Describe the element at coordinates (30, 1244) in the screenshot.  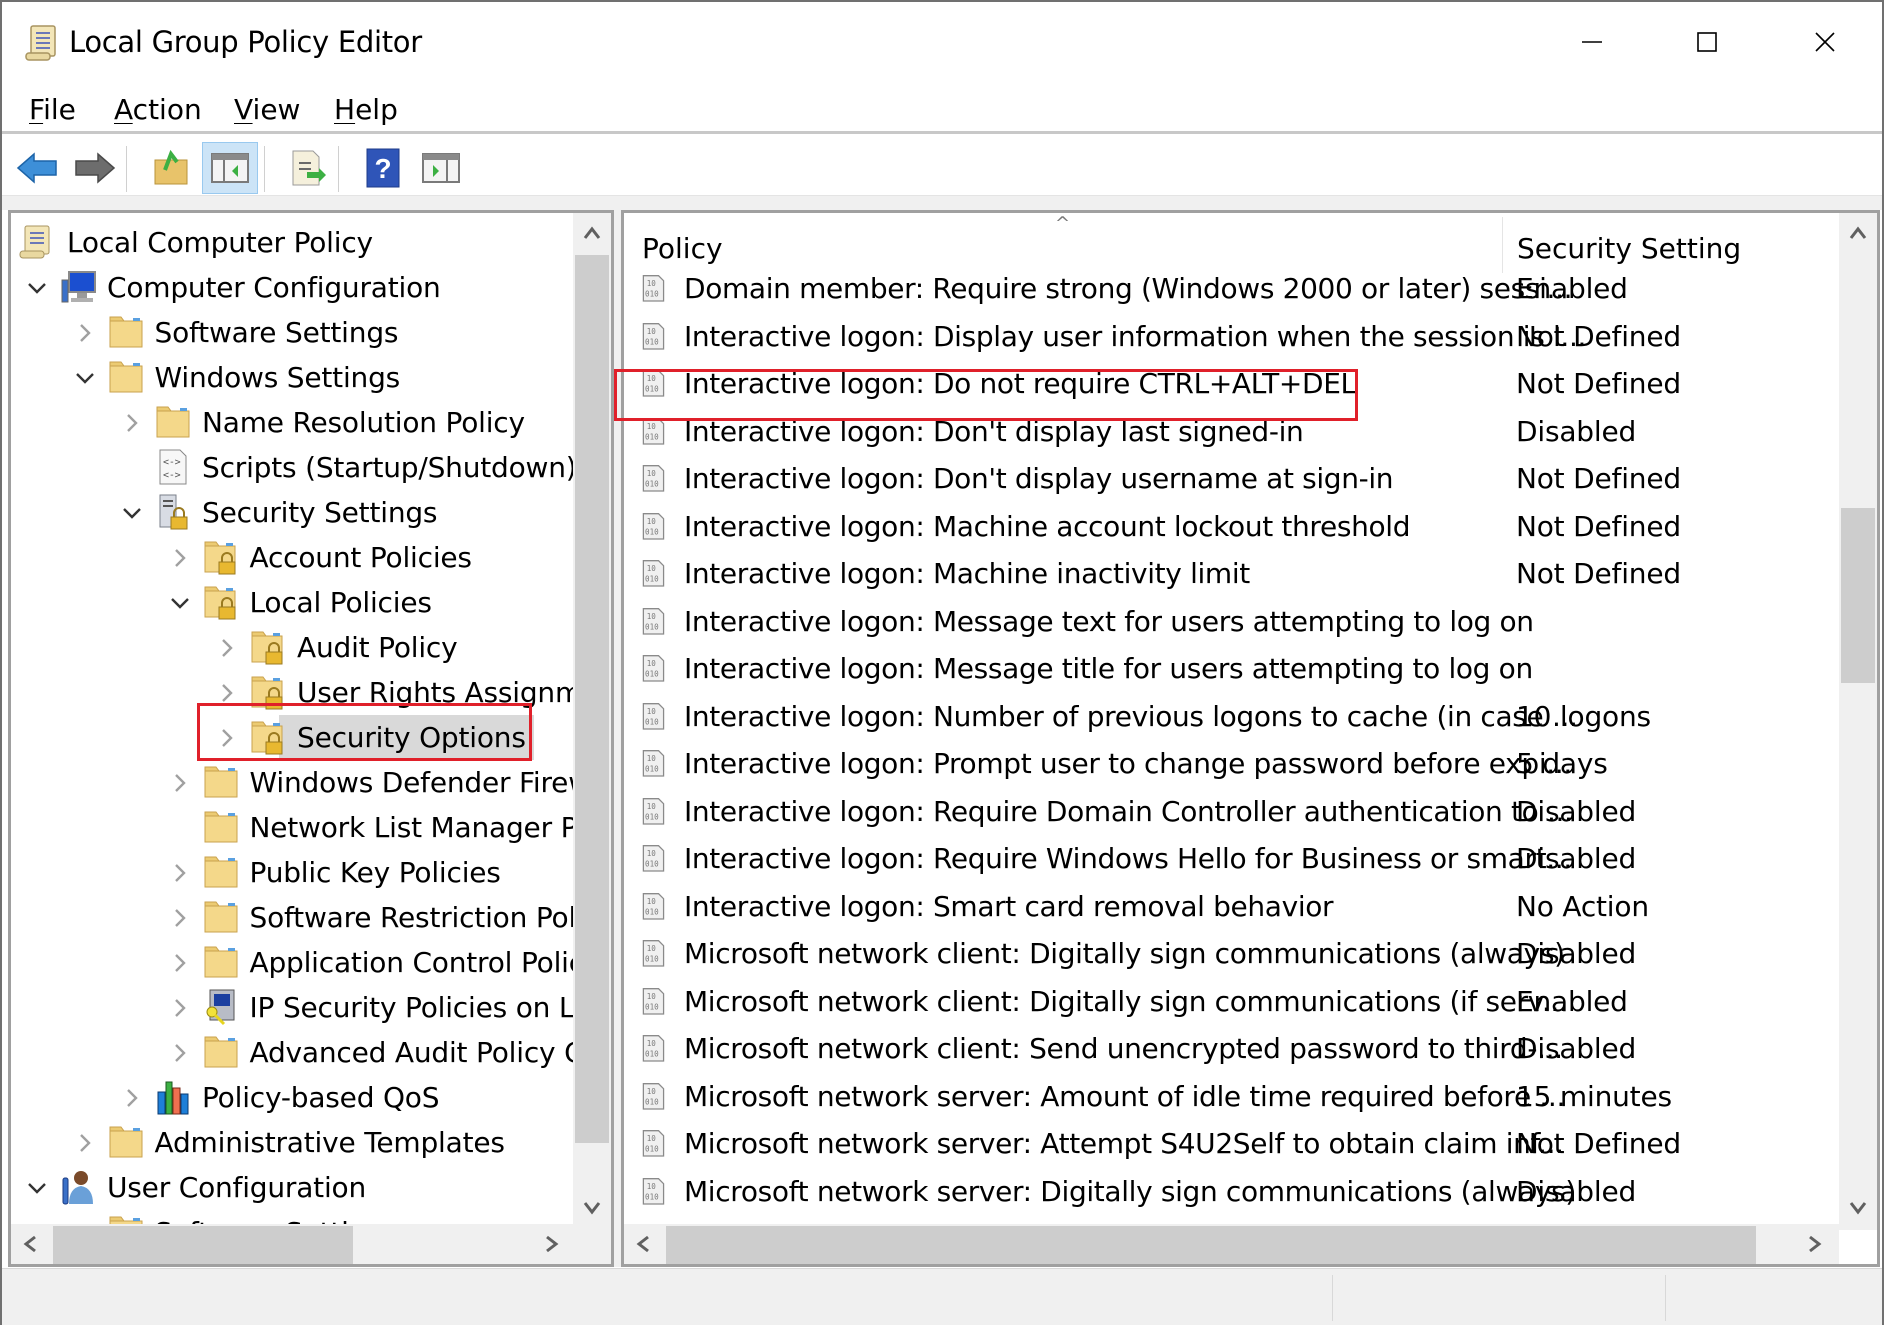
I see `tree-scroll-left-button` at that location.